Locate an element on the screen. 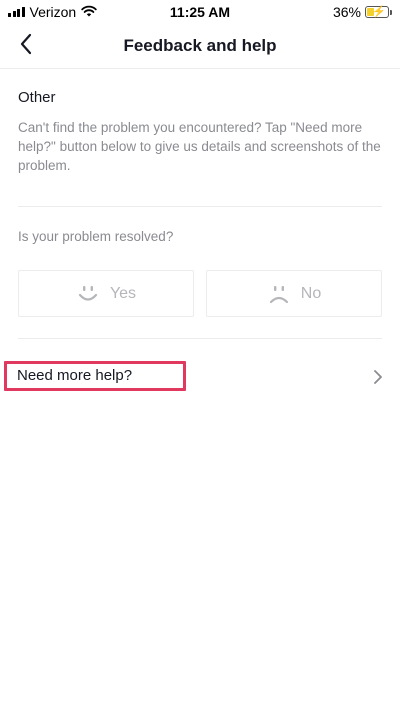 This screenshot has height=711, width=400. chevron-right-icon is located at coordinates (378, 379).